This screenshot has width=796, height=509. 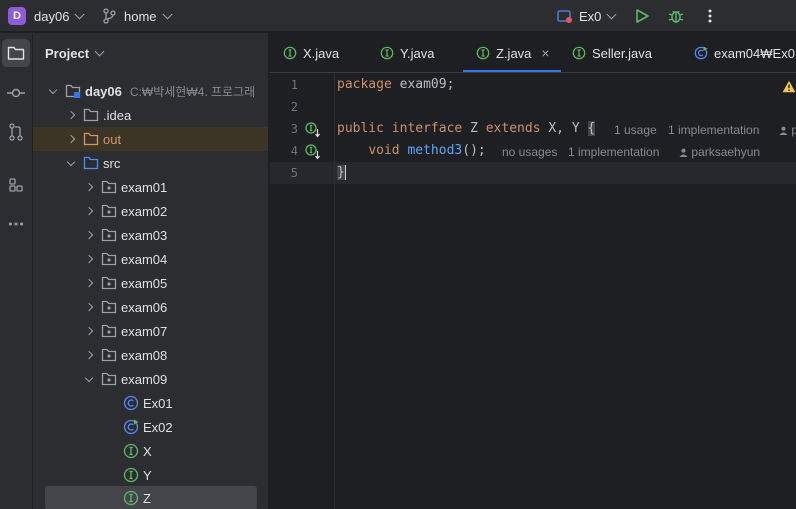 I want to click on line-number: 2, so click(x=294, y=107).